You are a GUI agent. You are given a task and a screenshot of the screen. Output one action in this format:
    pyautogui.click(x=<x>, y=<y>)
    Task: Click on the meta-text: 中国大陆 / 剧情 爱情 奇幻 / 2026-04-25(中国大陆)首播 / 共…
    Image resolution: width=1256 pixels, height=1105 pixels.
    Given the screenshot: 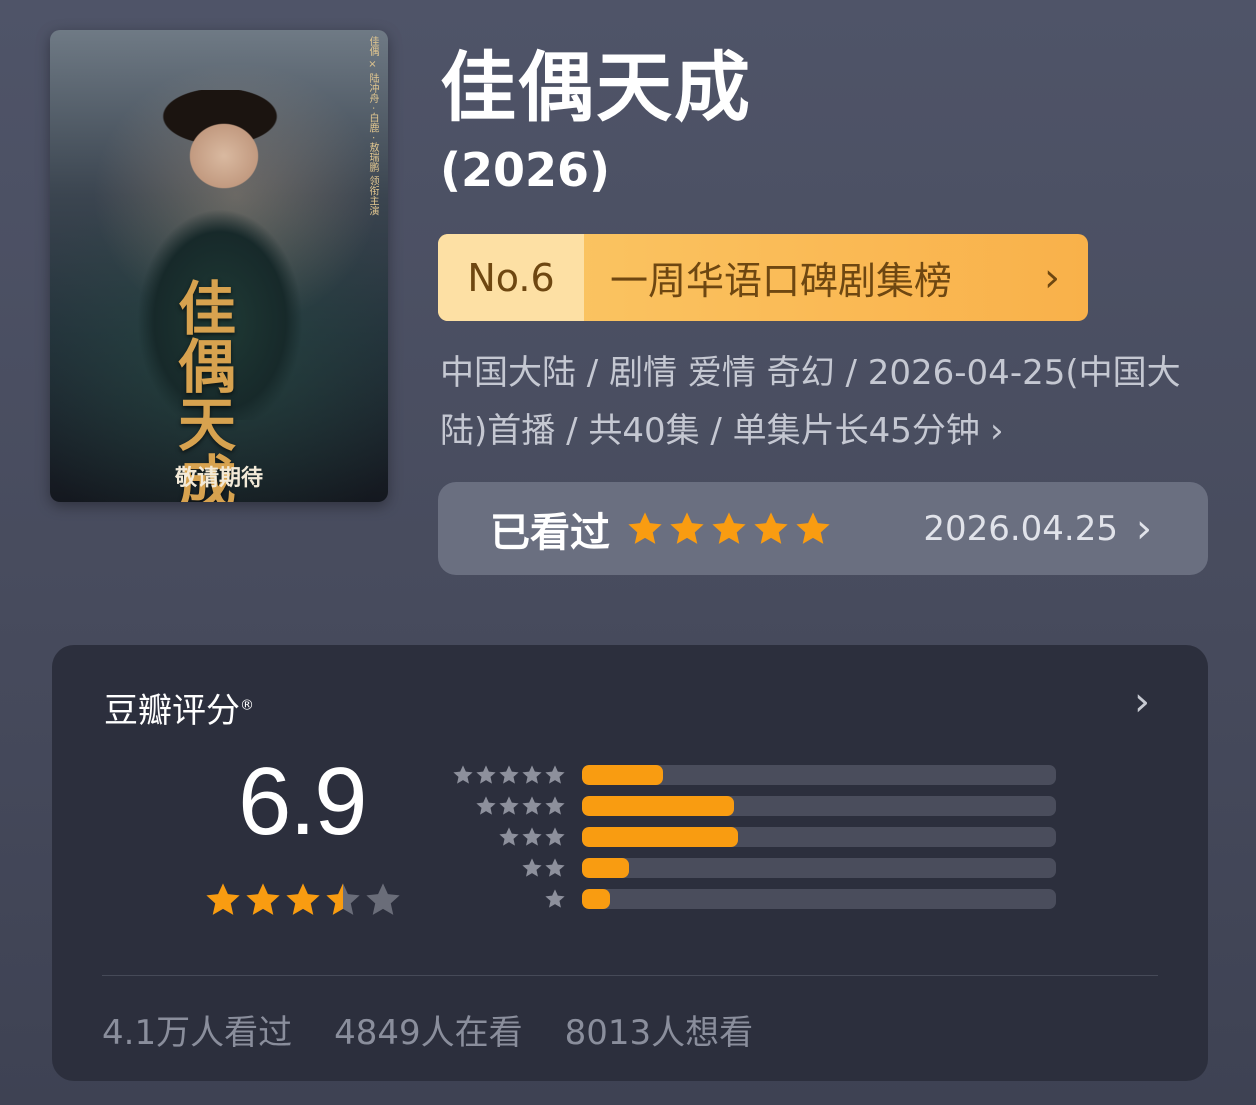 What is the action you would take?
    pyautogui.click(x=810, y=402)
    